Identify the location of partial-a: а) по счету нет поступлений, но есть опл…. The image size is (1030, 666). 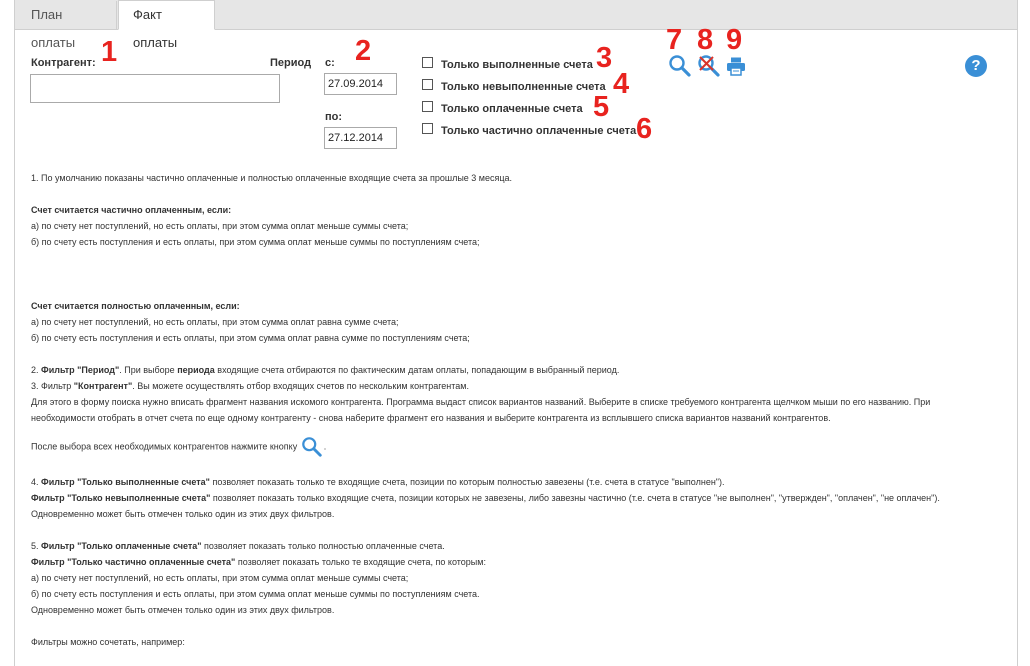
(220, 226).